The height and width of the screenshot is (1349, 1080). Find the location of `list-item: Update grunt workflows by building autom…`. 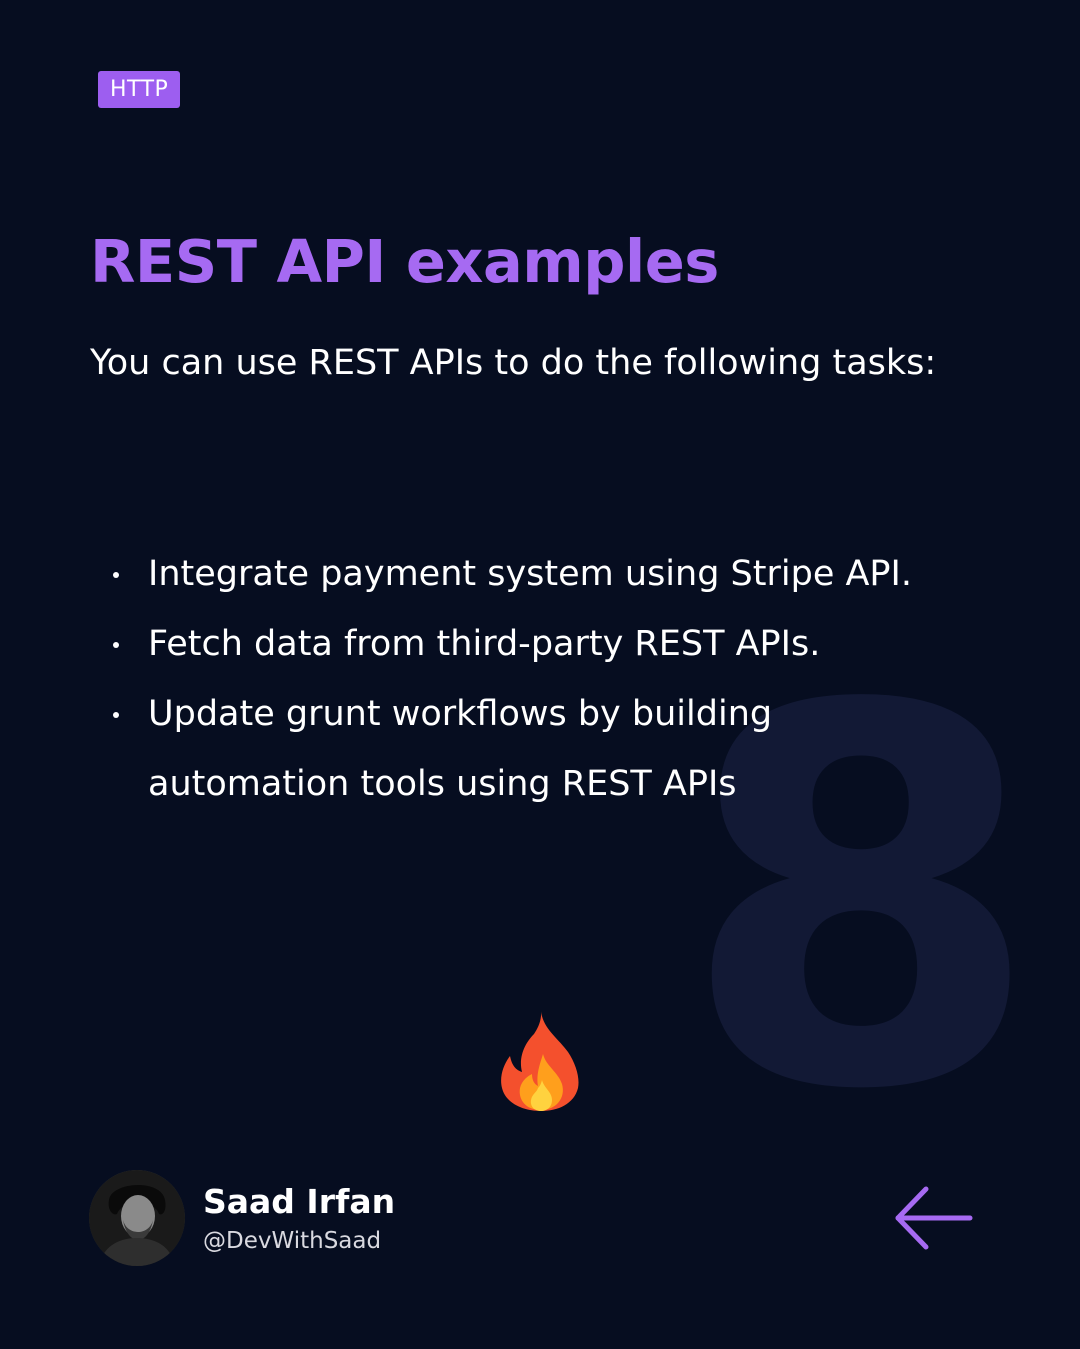

list-item: Update grunt workflows by building autom… is located at coordinates (538, 749).